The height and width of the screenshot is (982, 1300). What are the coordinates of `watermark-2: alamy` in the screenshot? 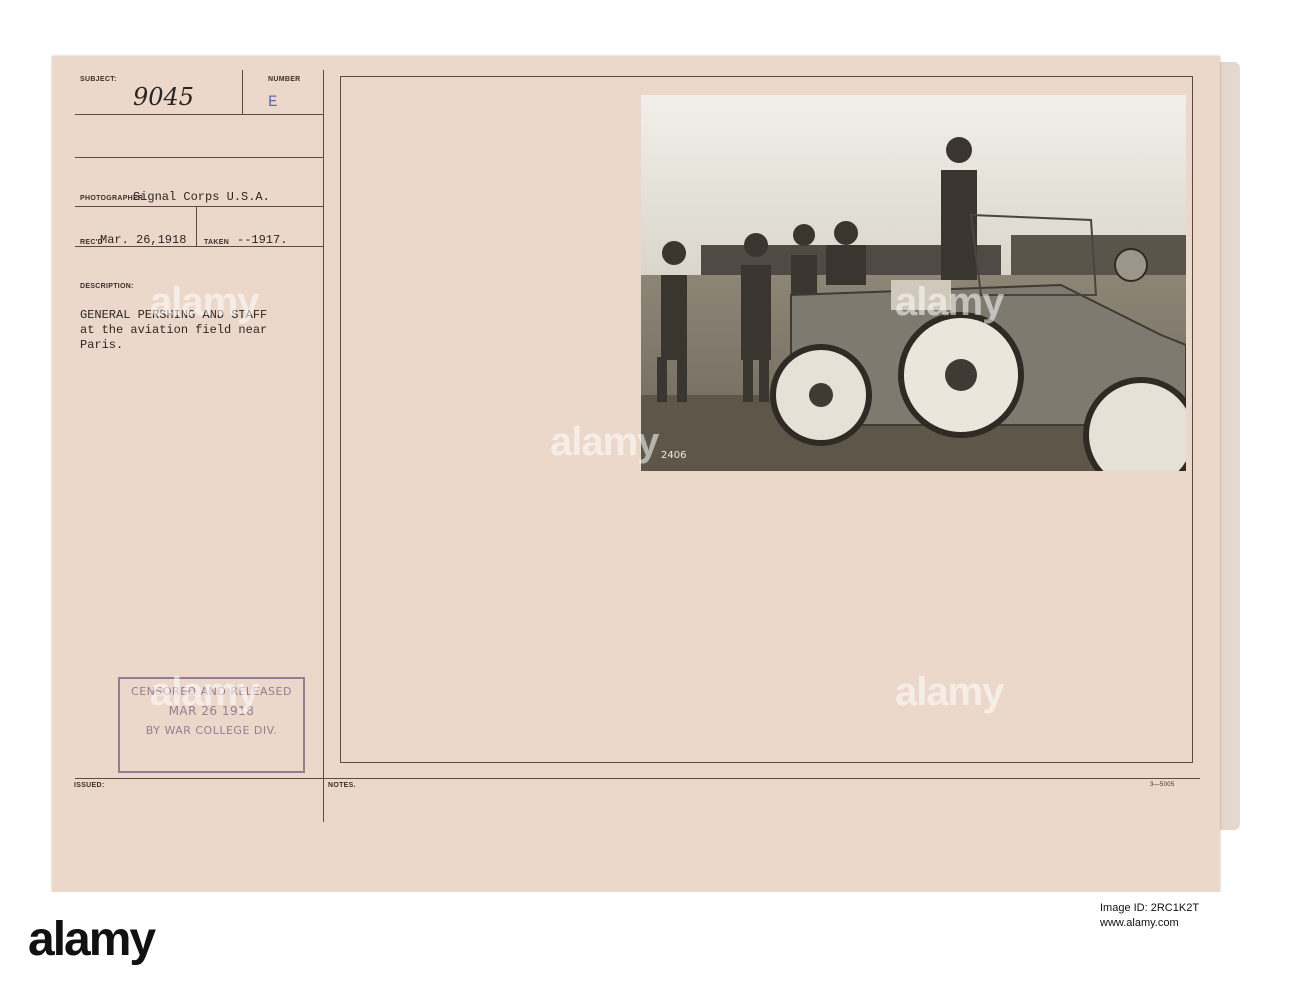 It's located at (949, 302).